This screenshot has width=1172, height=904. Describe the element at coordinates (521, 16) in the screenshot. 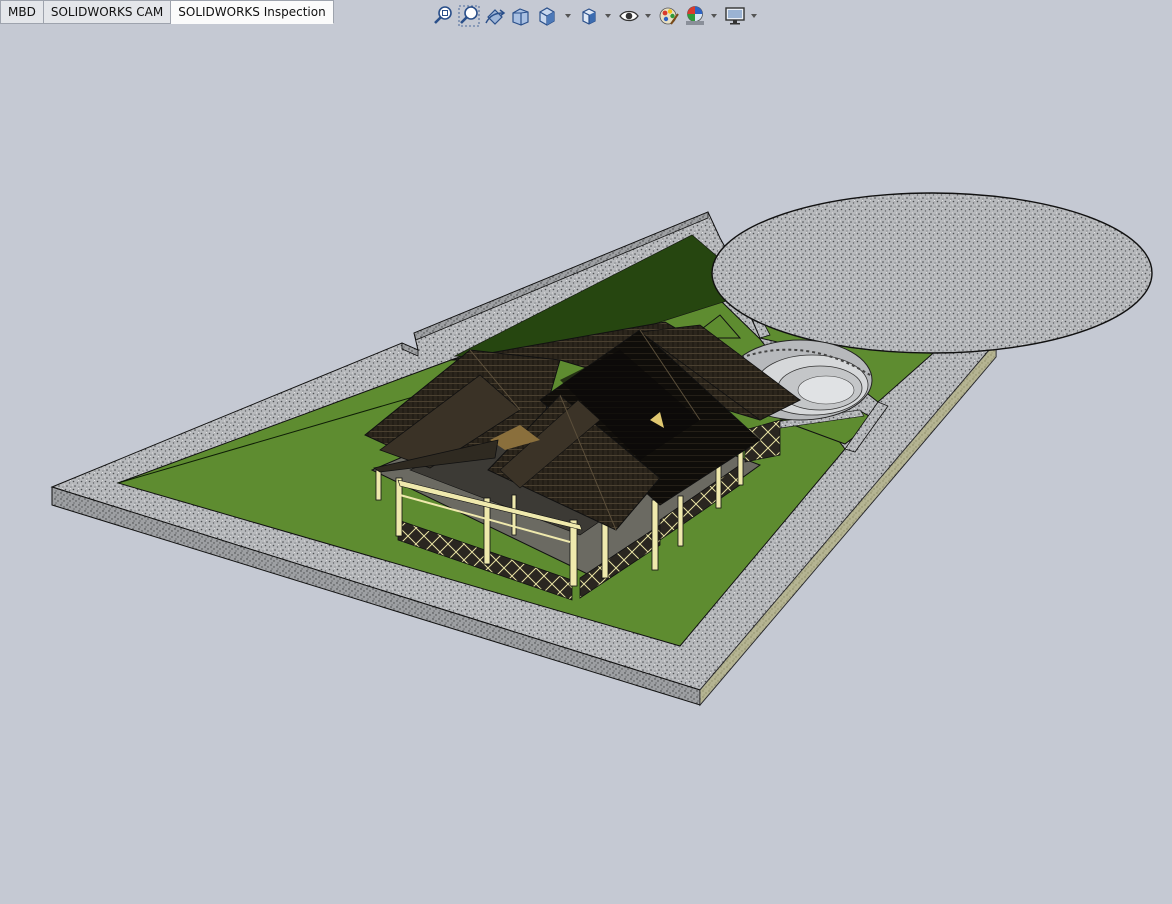

I see `section-view-icon` at that location.